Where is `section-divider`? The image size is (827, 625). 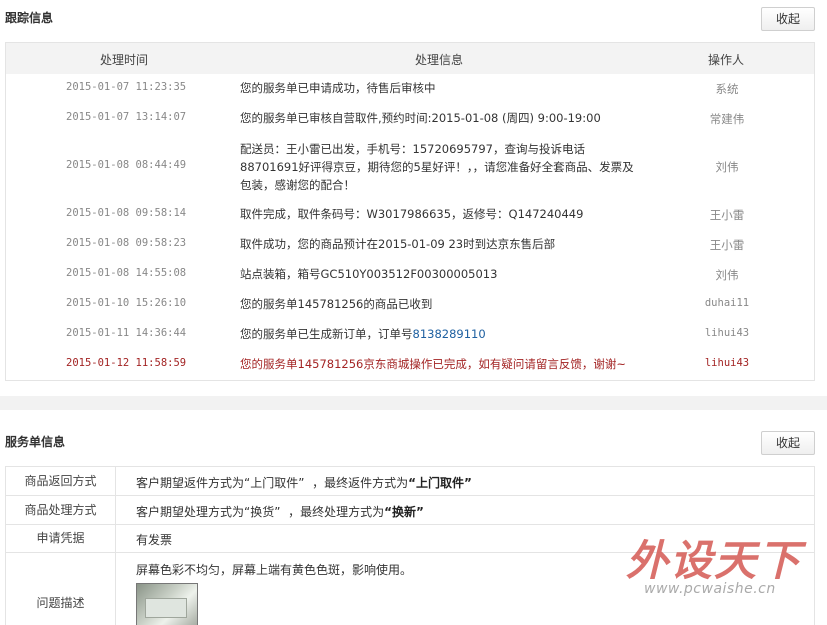 section-divider is located at coordinates (413, 403).